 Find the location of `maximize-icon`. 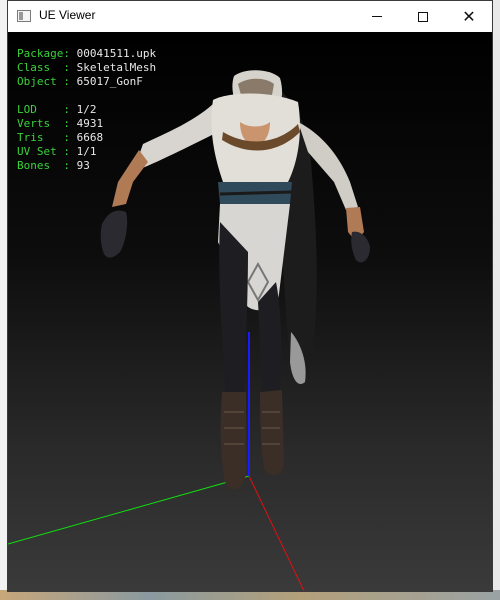

maximize-icon is located at coordinates (423, 16).